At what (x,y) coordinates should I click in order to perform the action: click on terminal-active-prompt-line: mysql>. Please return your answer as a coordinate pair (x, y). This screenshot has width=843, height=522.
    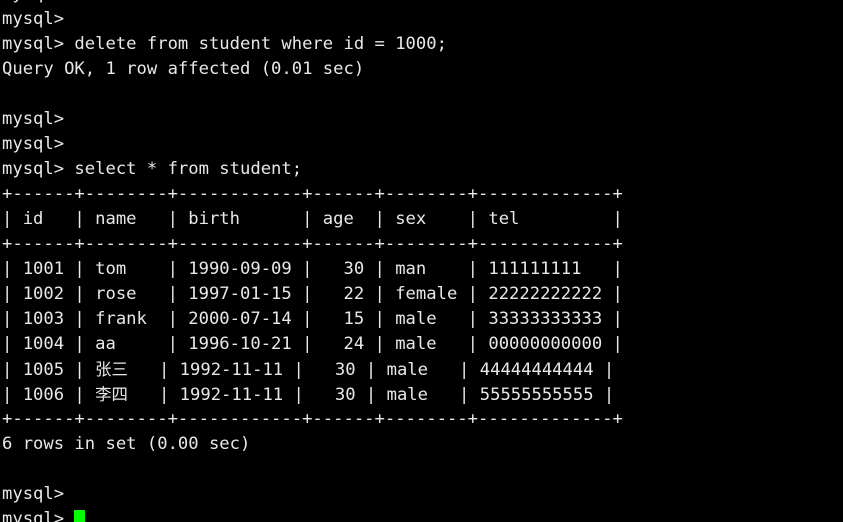
    Looking at the image, I should click on (422, 514).